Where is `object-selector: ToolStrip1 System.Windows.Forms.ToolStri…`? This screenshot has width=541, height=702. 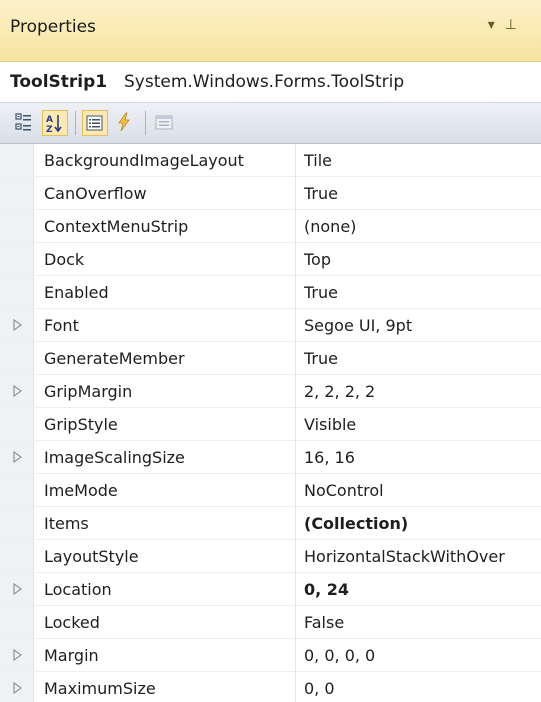
object-selector: ToolStrip1 System.Windows.Forms.ToolStri… is located at coordinates (270, 82).